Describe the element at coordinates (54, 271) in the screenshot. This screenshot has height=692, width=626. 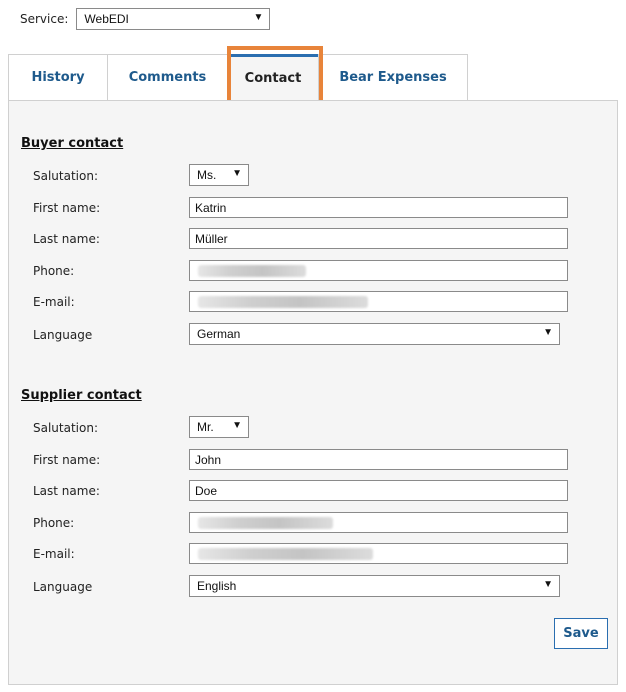
I see `buyer-phone-label: Phone:` at that location.